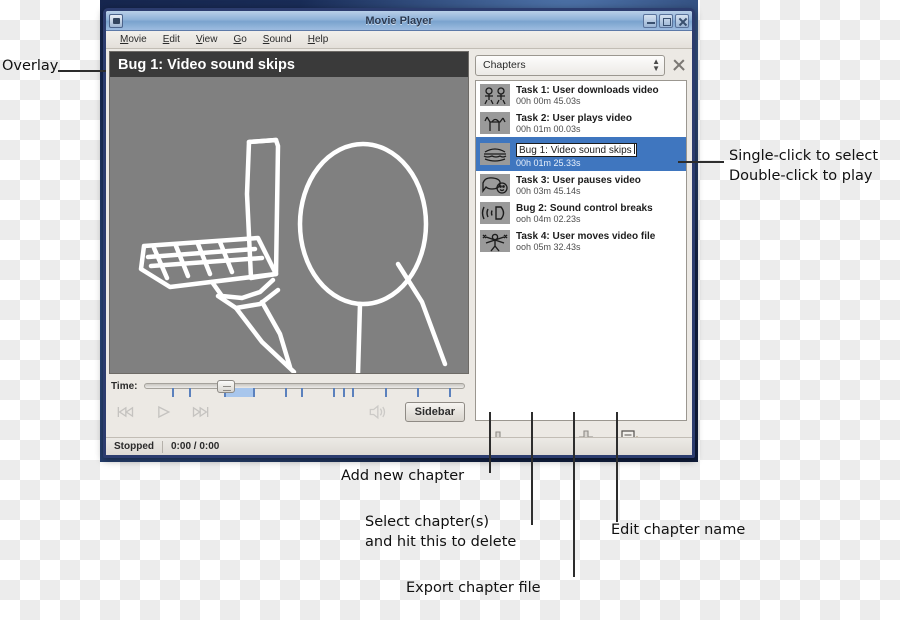  What do you see at coordinates (124, 386) in the screenshot?
I see `time-label: Time:` at bounding box center [124, 386].